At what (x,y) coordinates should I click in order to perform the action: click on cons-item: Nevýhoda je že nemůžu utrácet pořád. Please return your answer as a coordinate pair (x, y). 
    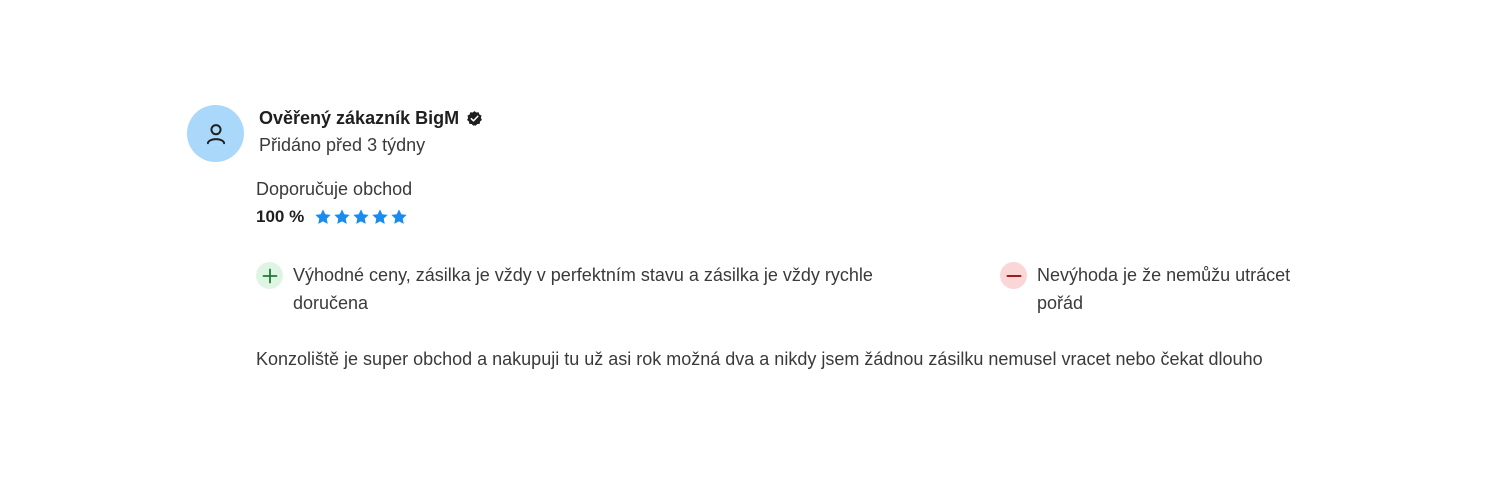
    Looking at the image, I should click on (1160, 289).